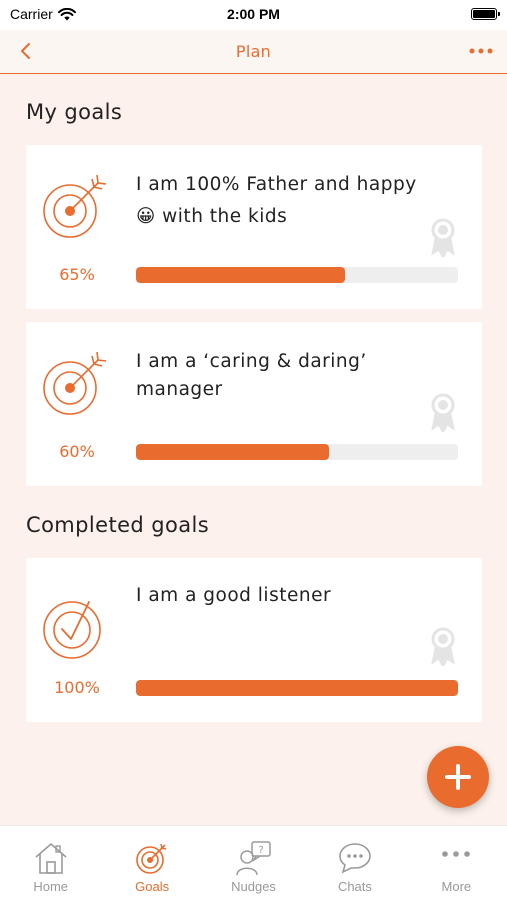 Image resolution: width=507 pixels, height=900 pixels. Describe the element at coordinates (72, 630) in the screenshot. I see `target-check-icon` at that location.